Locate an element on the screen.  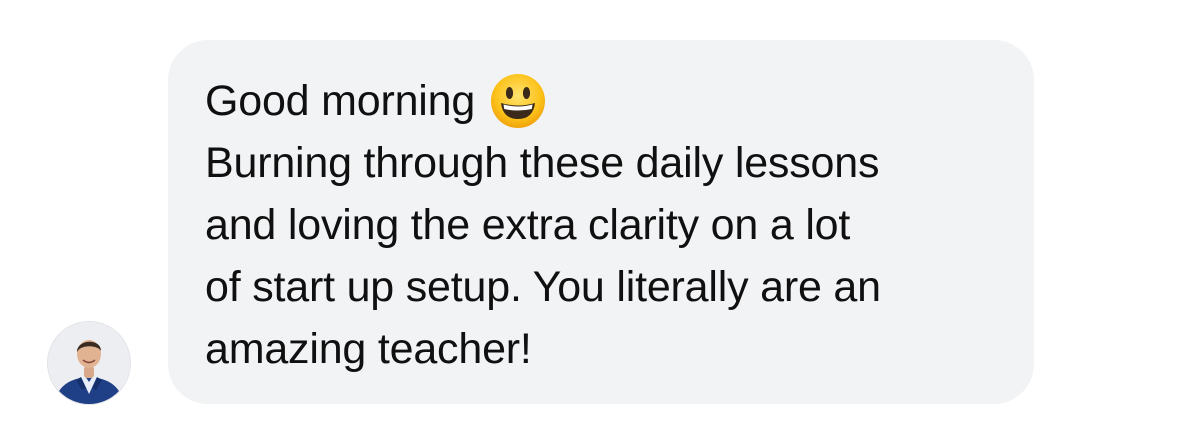
grinning-face-emoji-icon is located at coordinates (518, 101).